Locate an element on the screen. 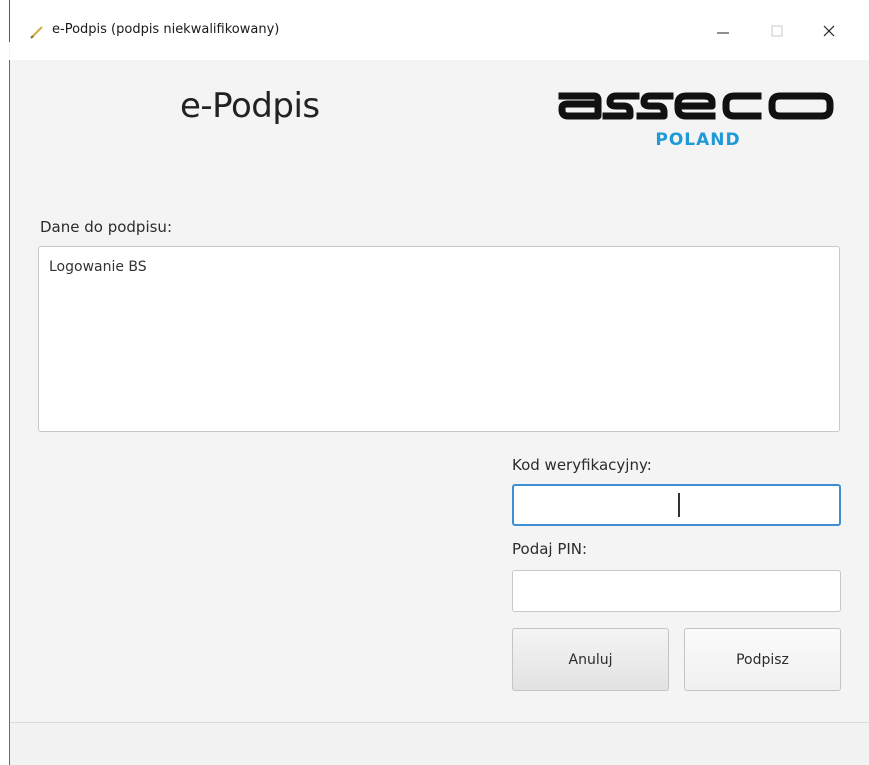 This screenshot has height=765, width=869. maximize-button is located at coordinates (777, 31).